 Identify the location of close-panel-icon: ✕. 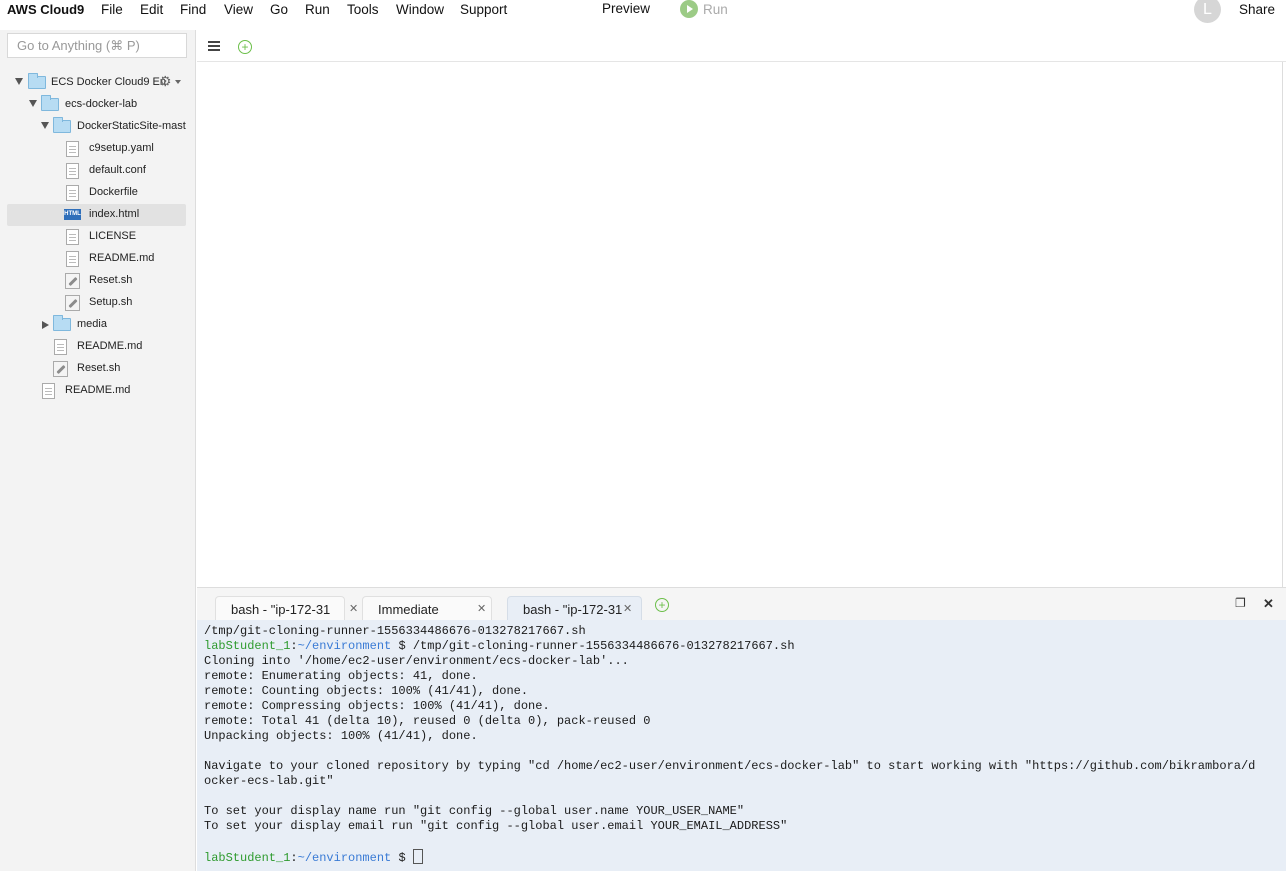
(1268, 604).